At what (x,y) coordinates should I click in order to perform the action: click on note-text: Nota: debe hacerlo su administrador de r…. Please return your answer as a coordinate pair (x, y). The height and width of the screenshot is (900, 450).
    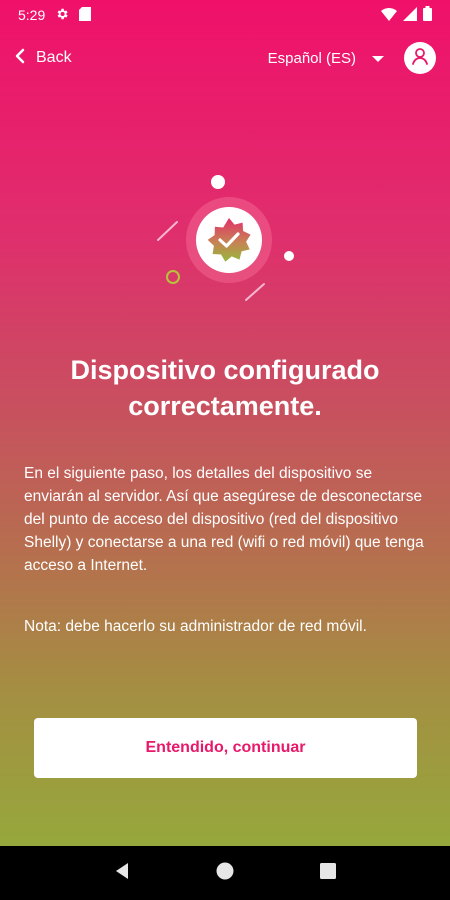
    Looking at the image, I should click on (195, 626).